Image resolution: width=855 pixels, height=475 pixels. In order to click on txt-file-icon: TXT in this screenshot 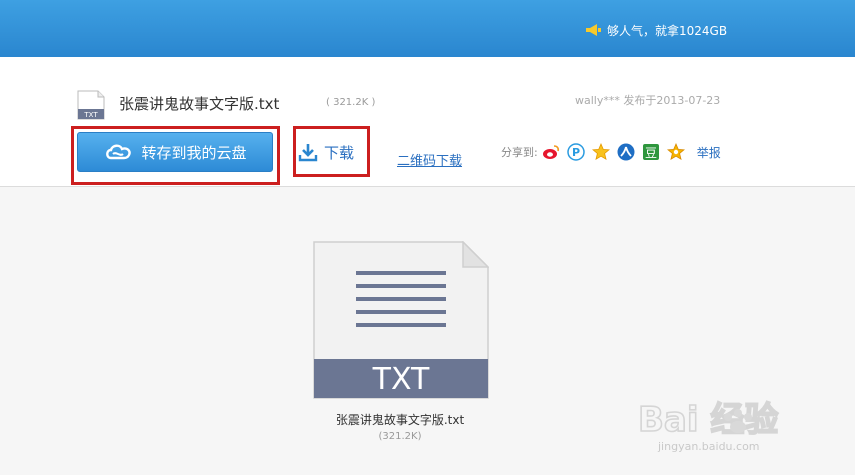, I will do `click(91, 105)`.